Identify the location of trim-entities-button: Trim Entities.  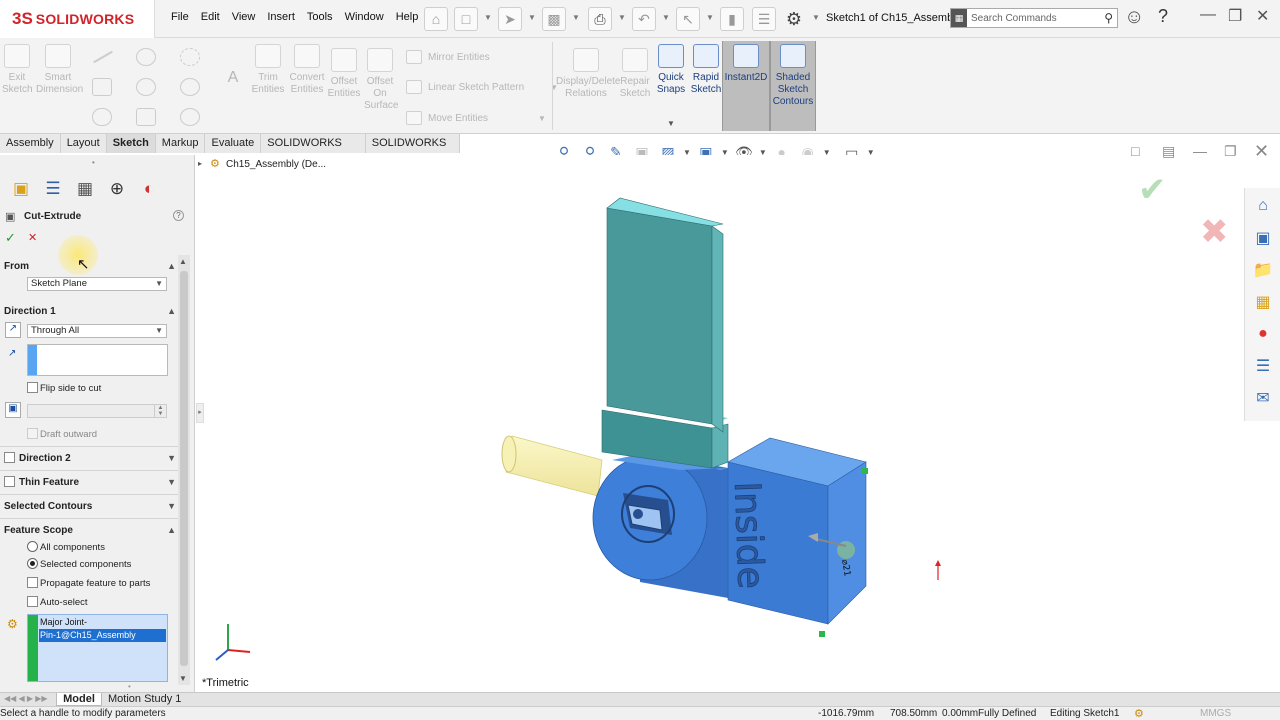
(268, 70).